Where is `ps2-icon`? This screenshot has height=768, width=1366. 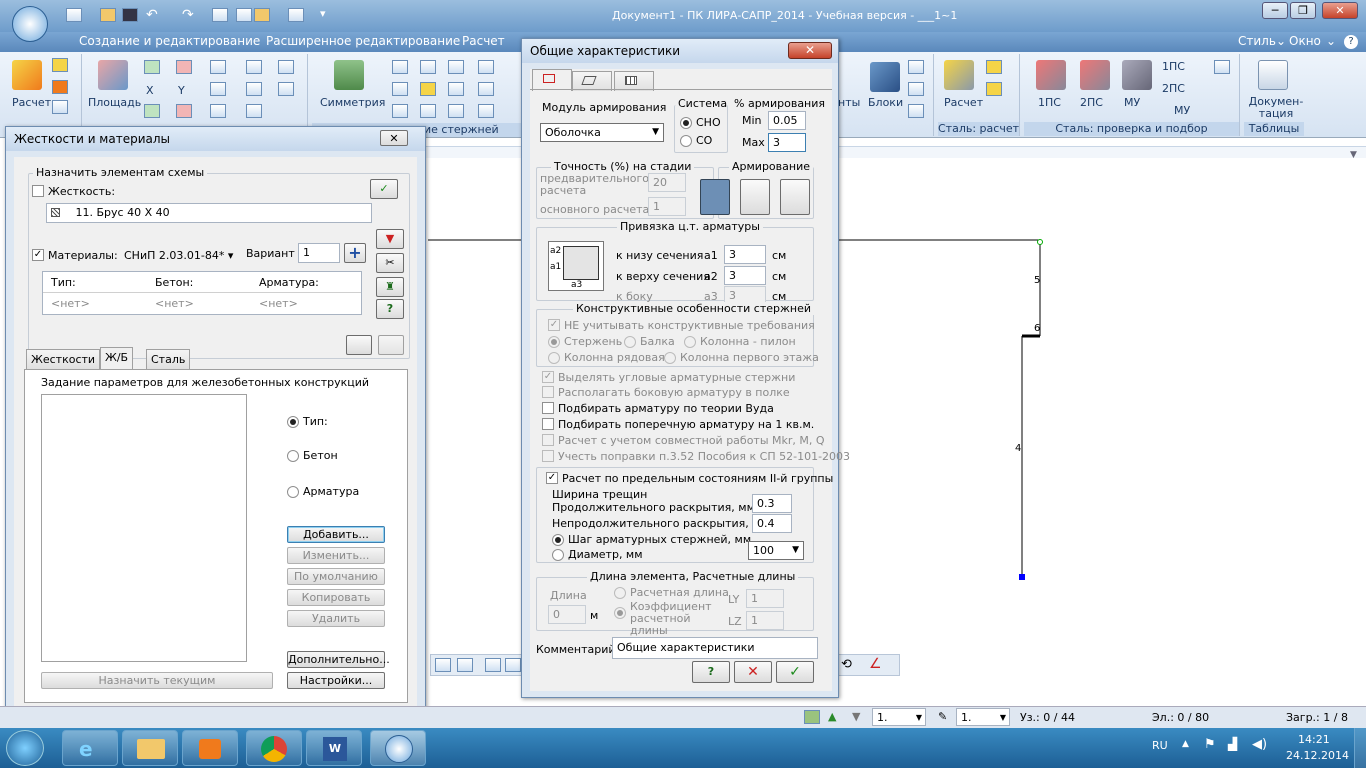
ps2-icon is located at coordinates (1095, 75).